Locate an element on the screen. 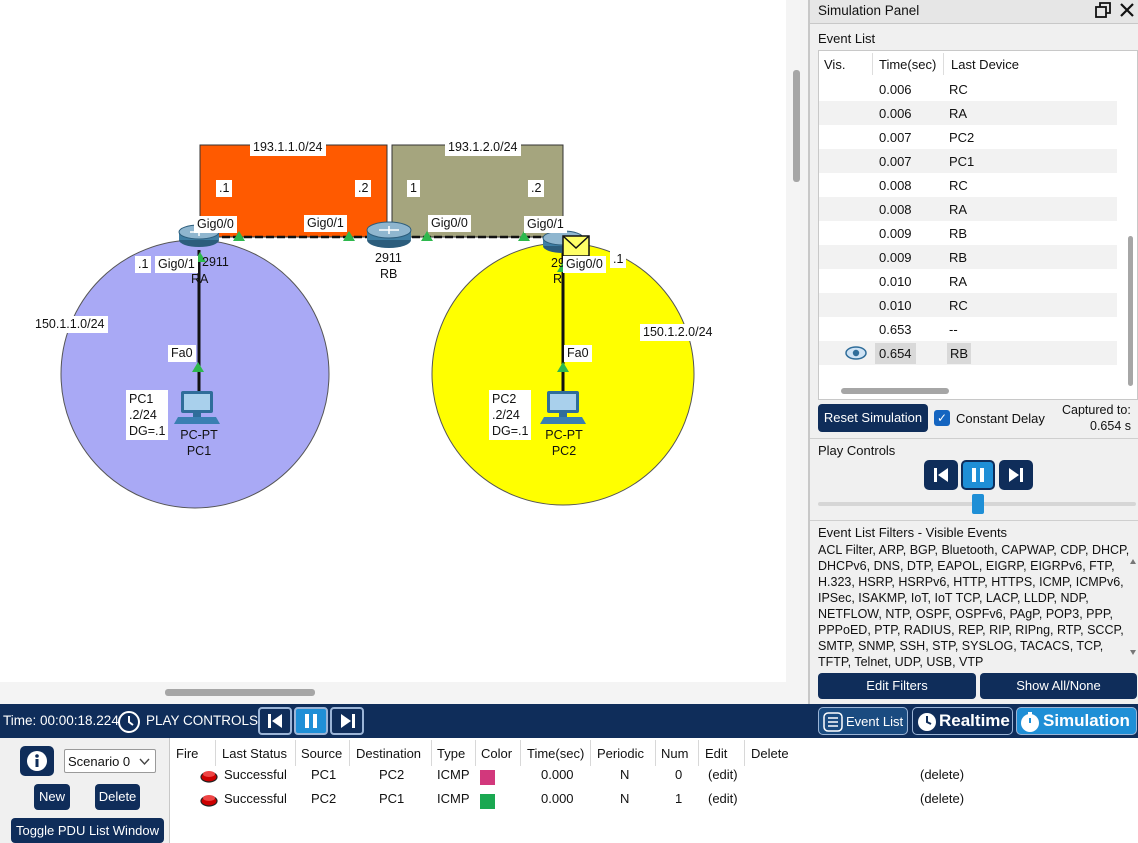 This screenshot has height=843, width=1138. event-list-icon is located at coordinates (833, 722).